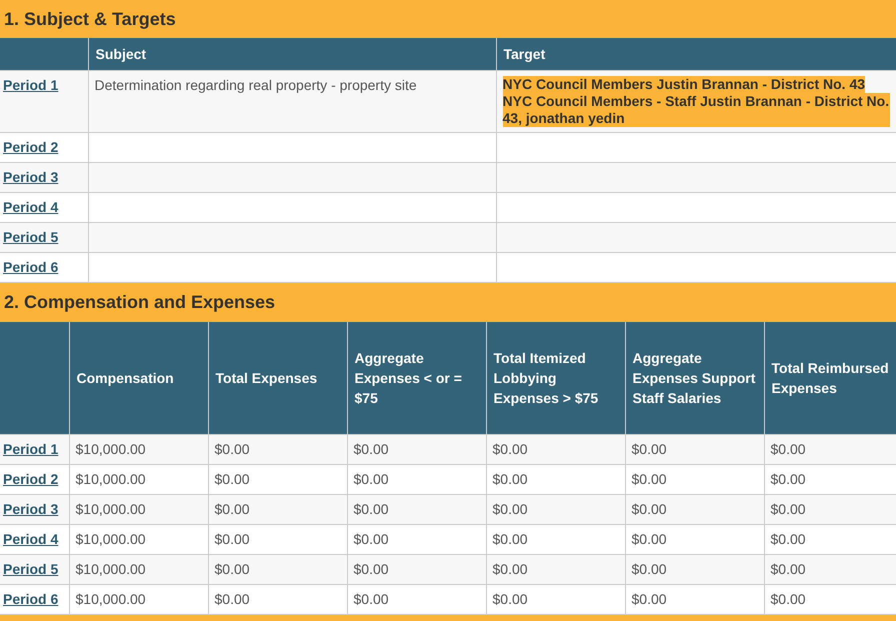 The image size is (896, 621). Describe the element at coordinates (30, 84) in the screenshot. I see `period-link: Period 1` at that location.